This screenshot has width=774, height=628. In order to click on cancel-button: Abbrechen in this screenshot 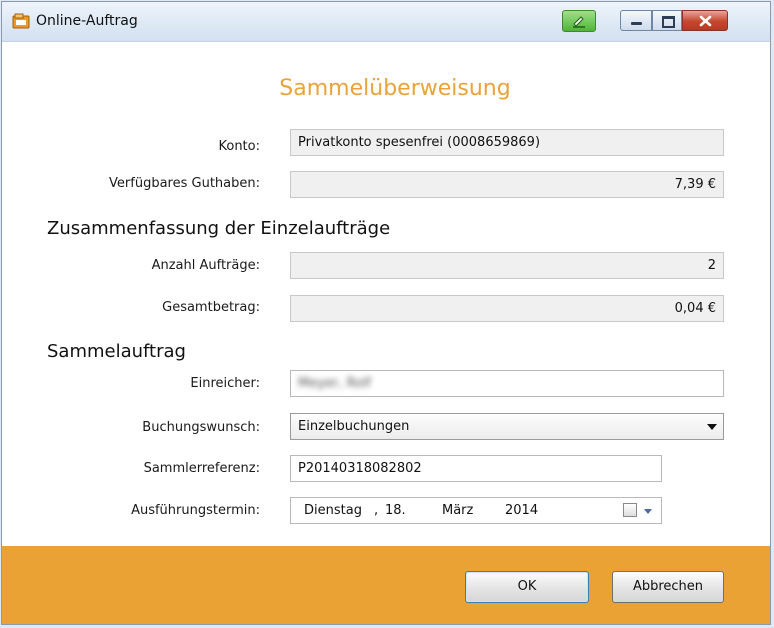, I will do `click(668, 587)`.